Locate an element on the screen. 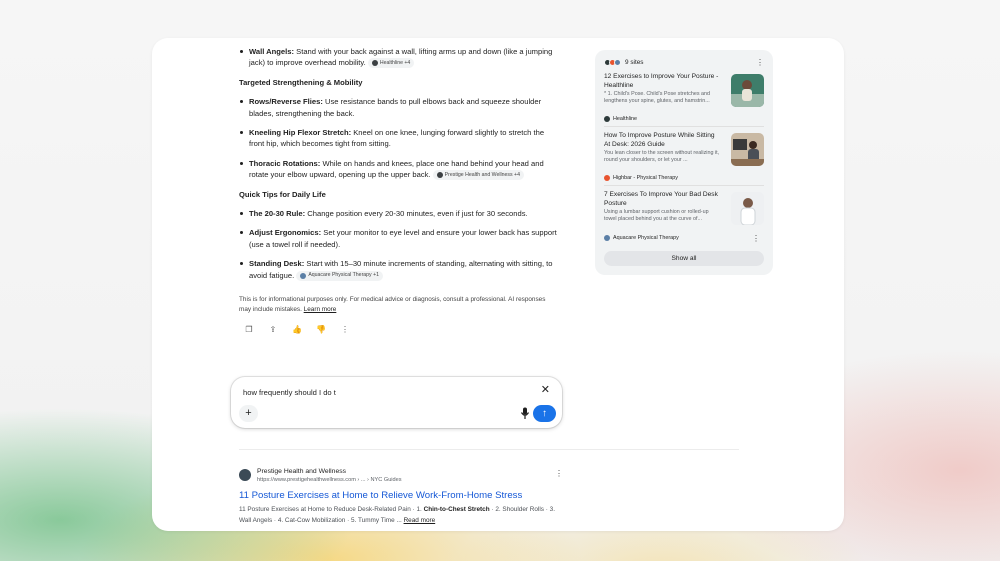 The image size is (1000, 561). man-posture-thumbnail is located at coordinates (747, 208).